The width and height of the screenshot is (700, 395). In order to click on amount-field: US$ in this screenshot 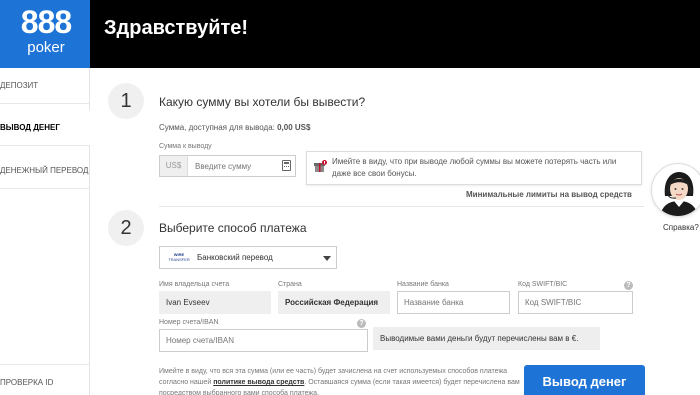, I will do `click(227, 166)`.